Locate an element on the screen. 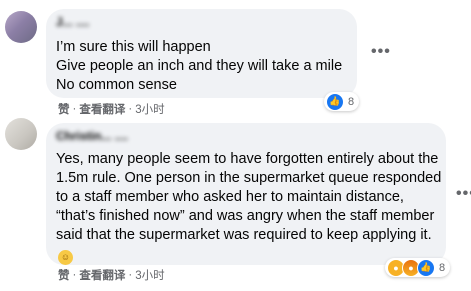 Image resolution: width=471 pixels, height=291 pixels. relieved-face-emoji: ☺ is located at coordinates (65, 257).